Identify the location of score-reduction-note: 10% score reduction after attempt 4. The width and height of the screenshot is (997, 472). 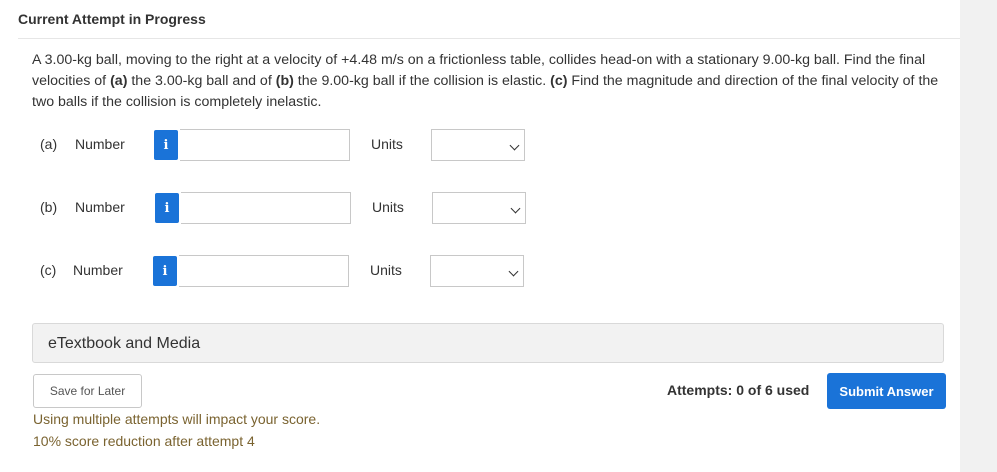
(144, 441).